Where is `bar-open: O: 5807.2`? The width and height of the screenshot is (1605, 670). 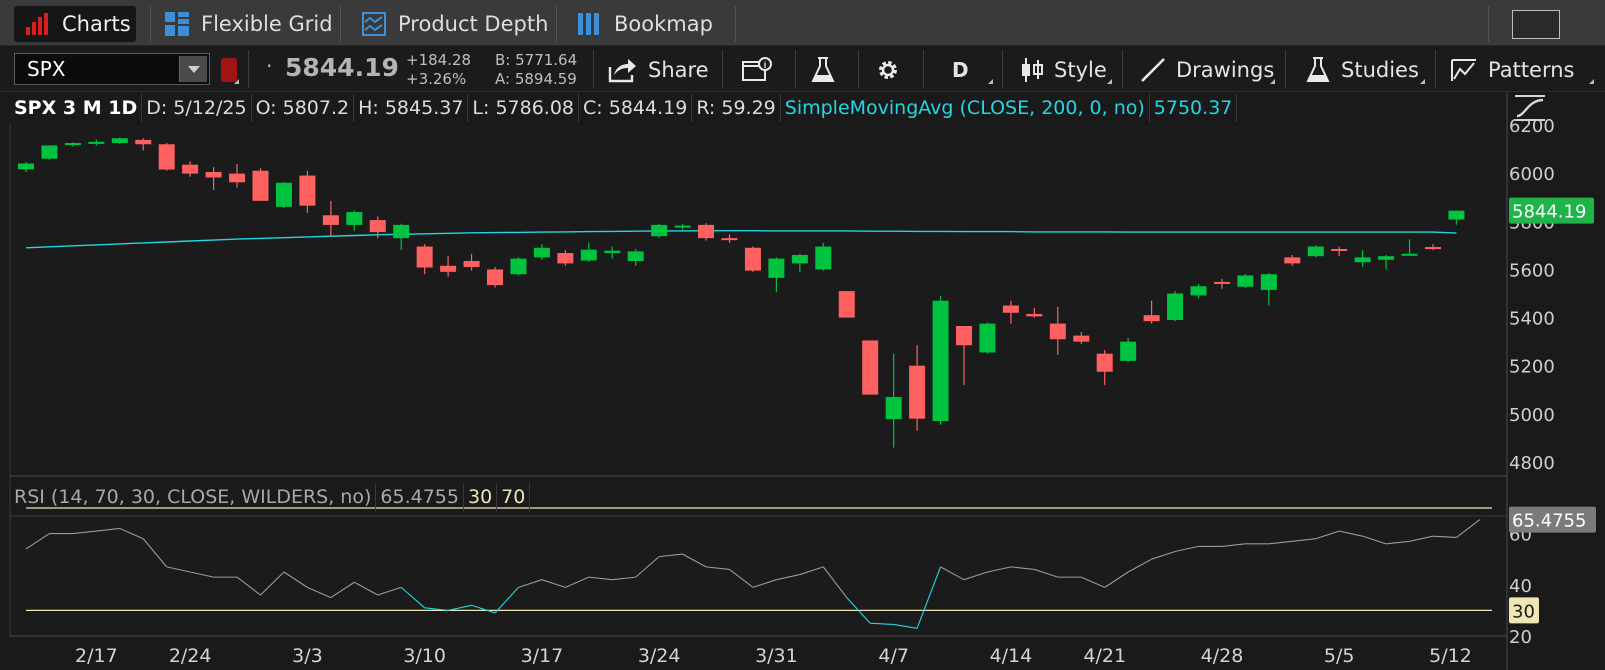 bar-open: O: 5807.2 is located at coordinates (303, 108).